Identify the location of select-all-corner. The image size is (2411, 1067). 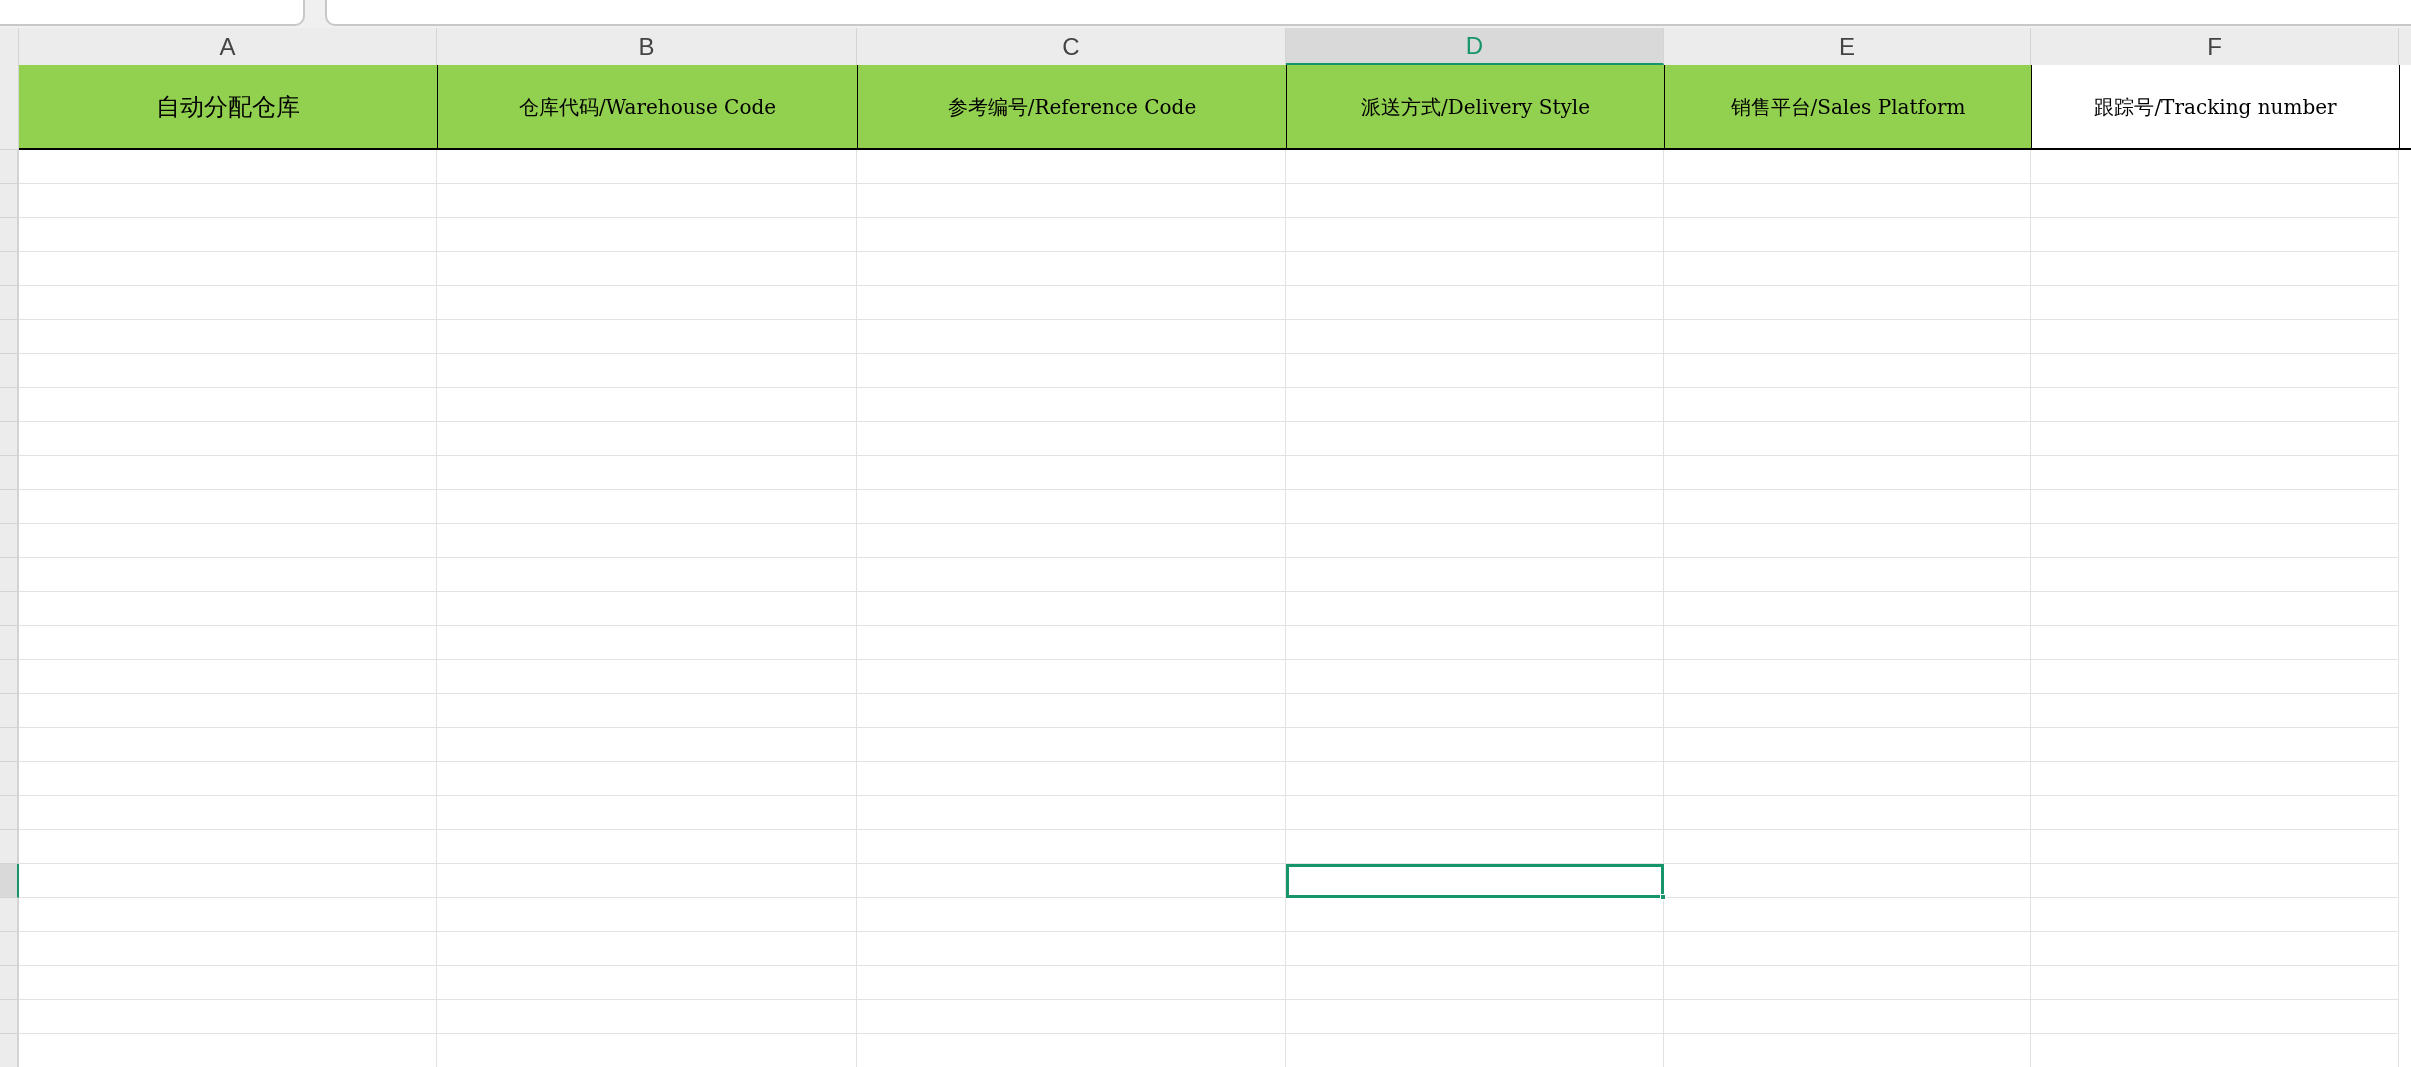
(9, 46).